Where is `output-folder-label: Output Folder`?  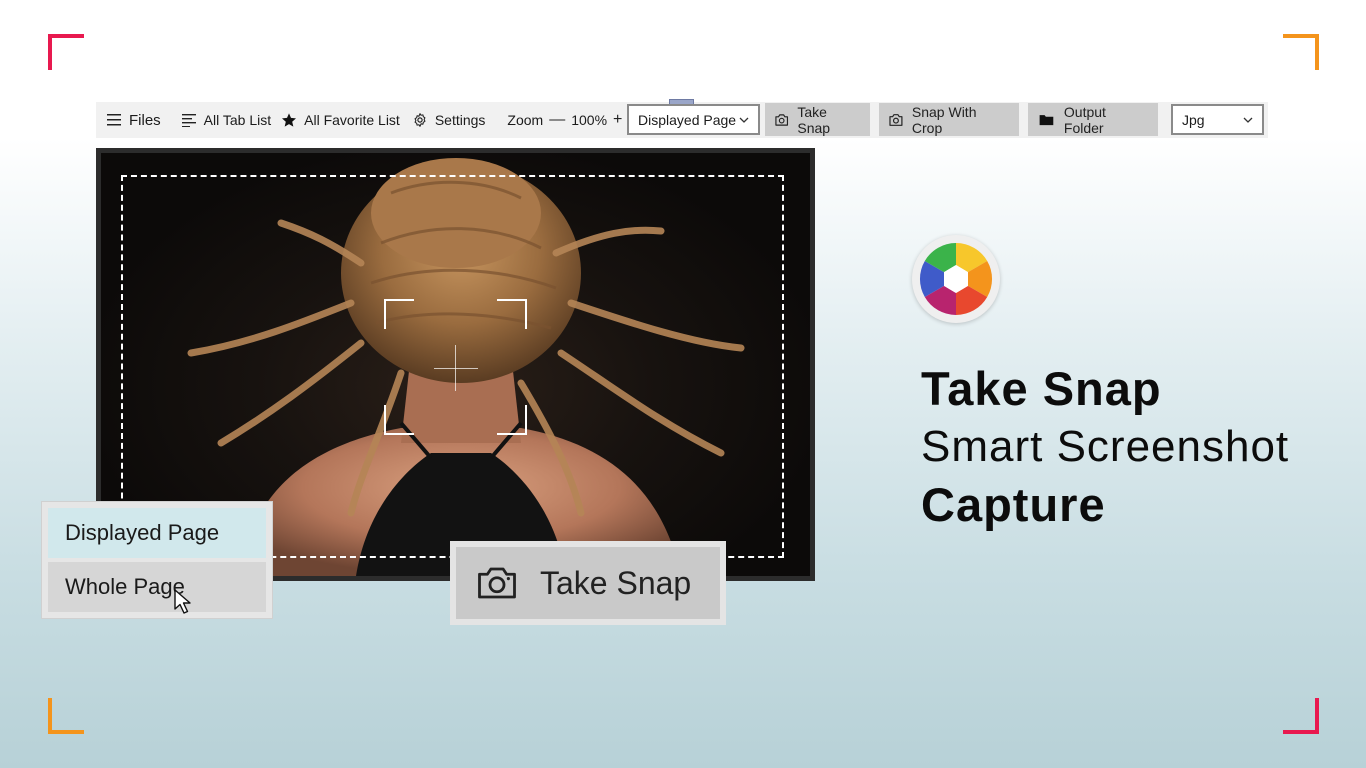
output-folder-label: Output Folder is located at coordinates (1084, 119).